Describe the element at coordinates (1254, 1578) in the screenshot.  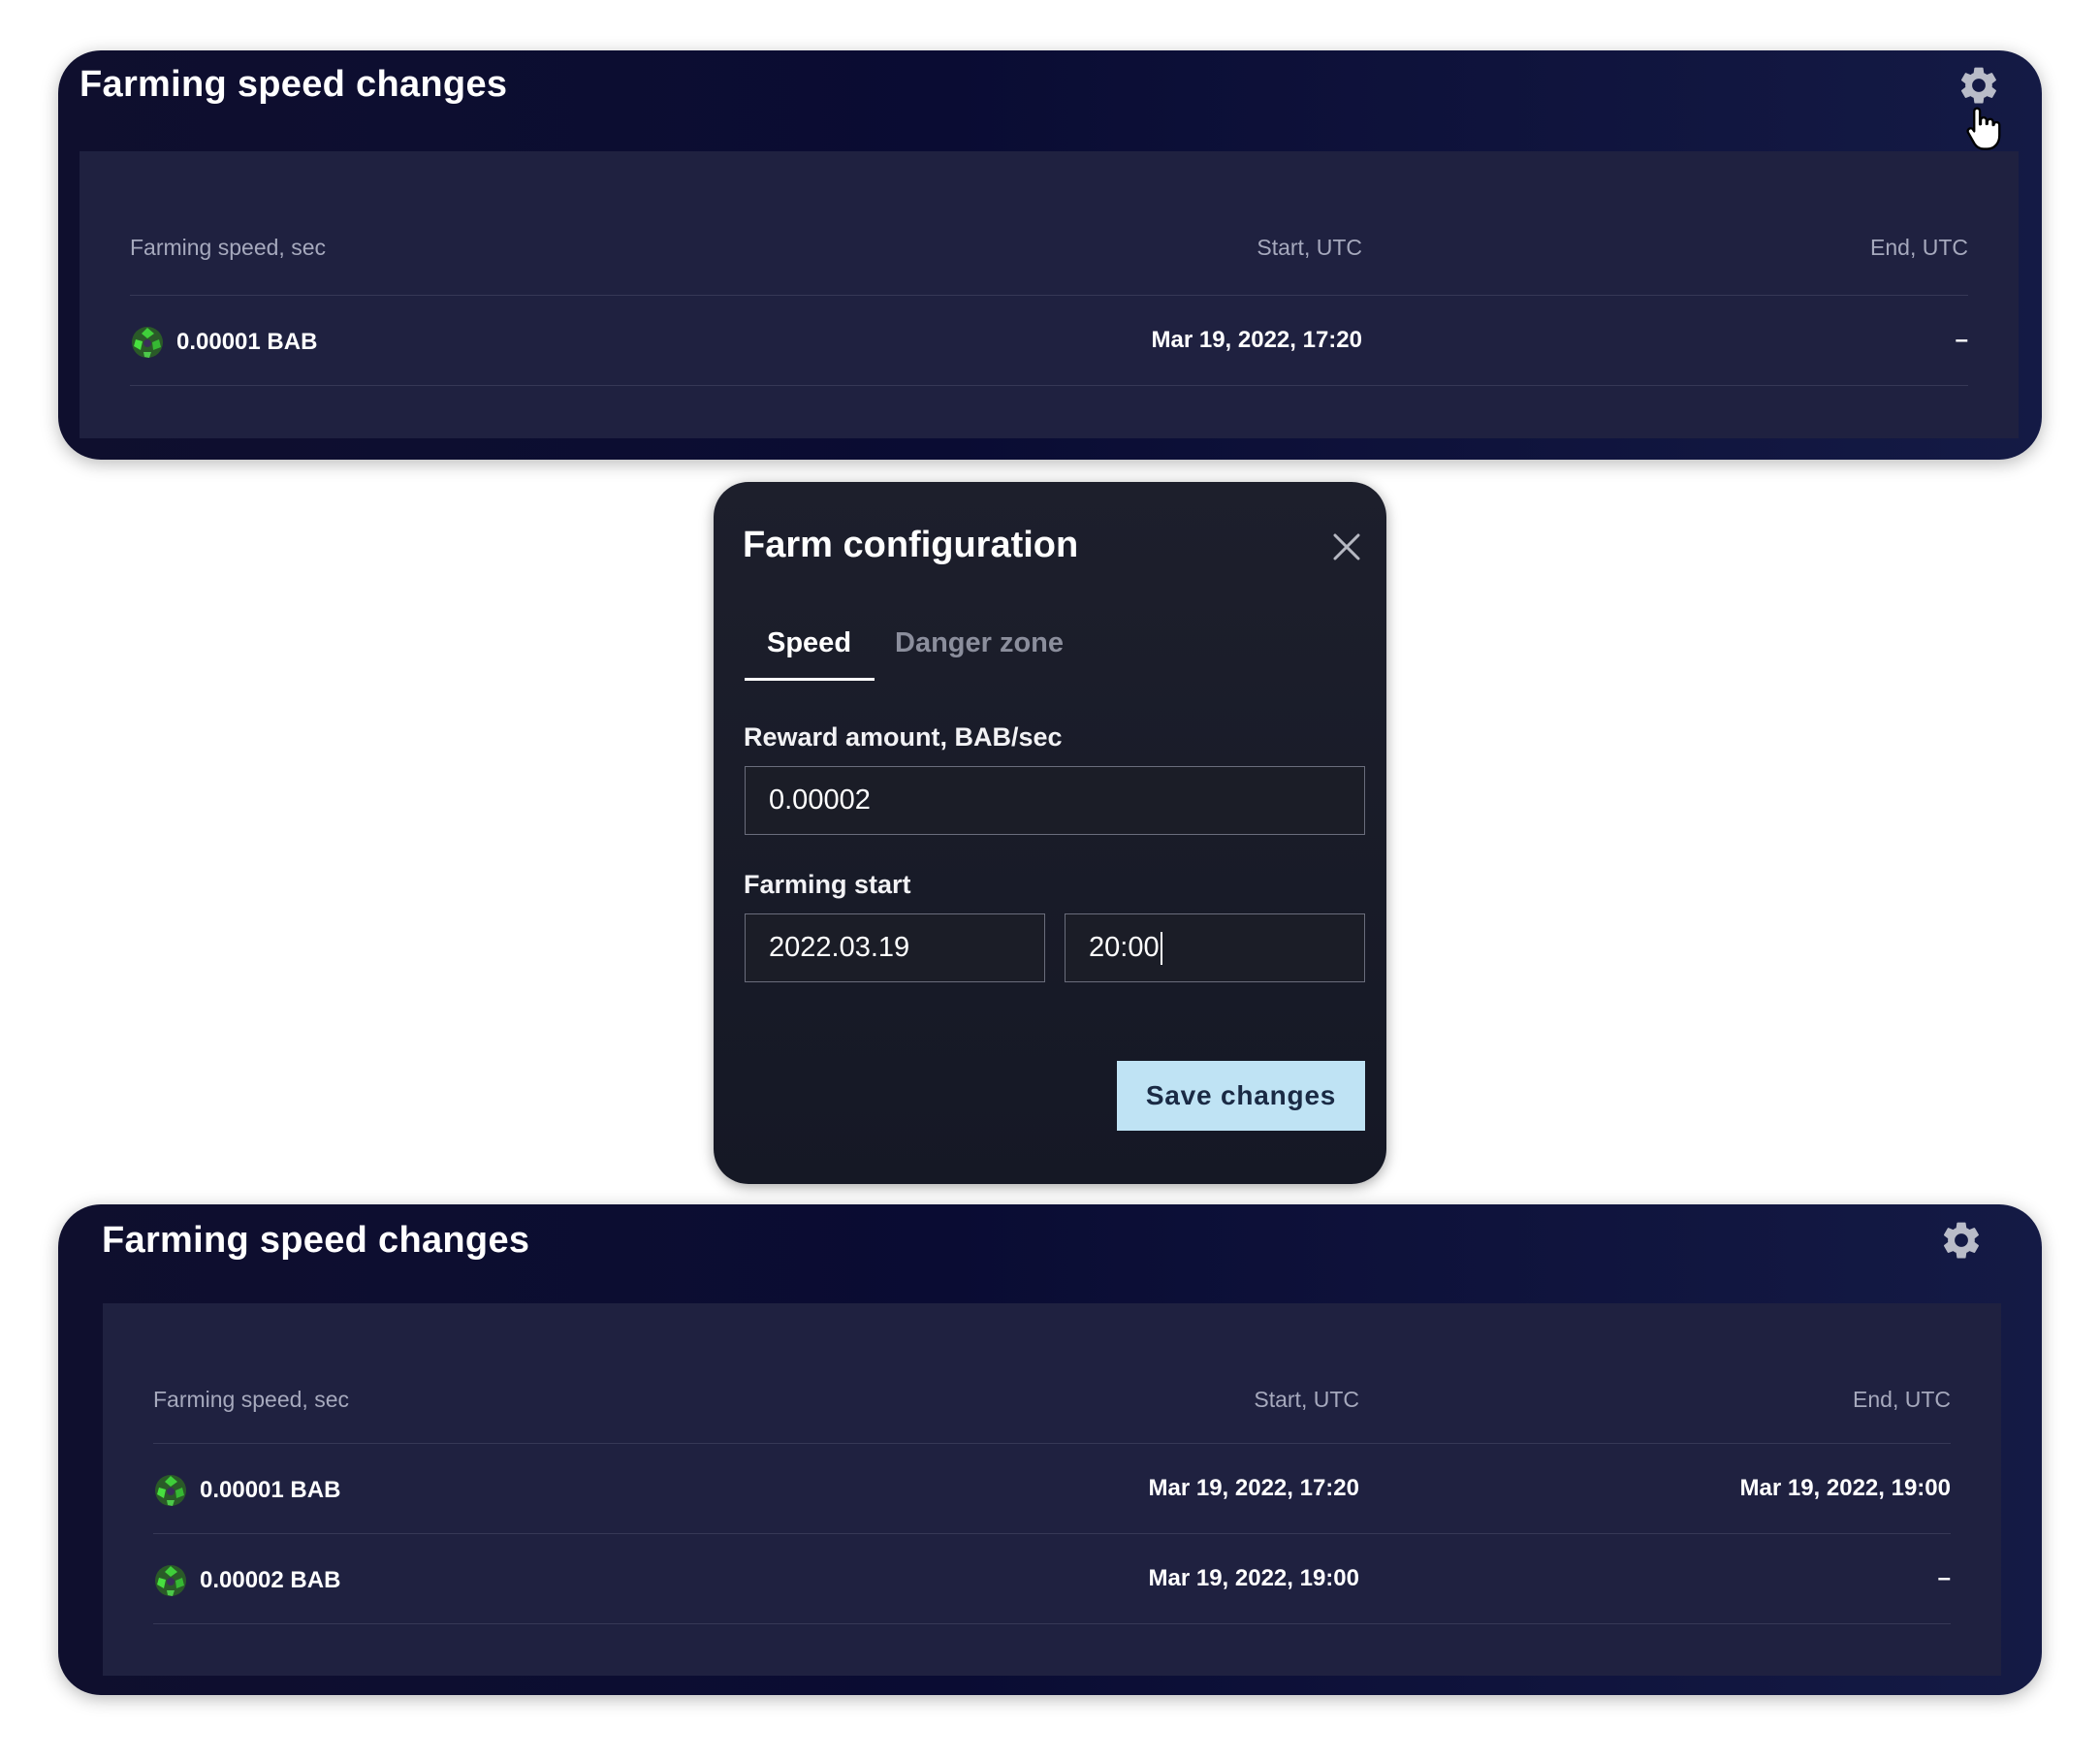
I see `start-value: Mar 19, 2022, 19:00` at that location.